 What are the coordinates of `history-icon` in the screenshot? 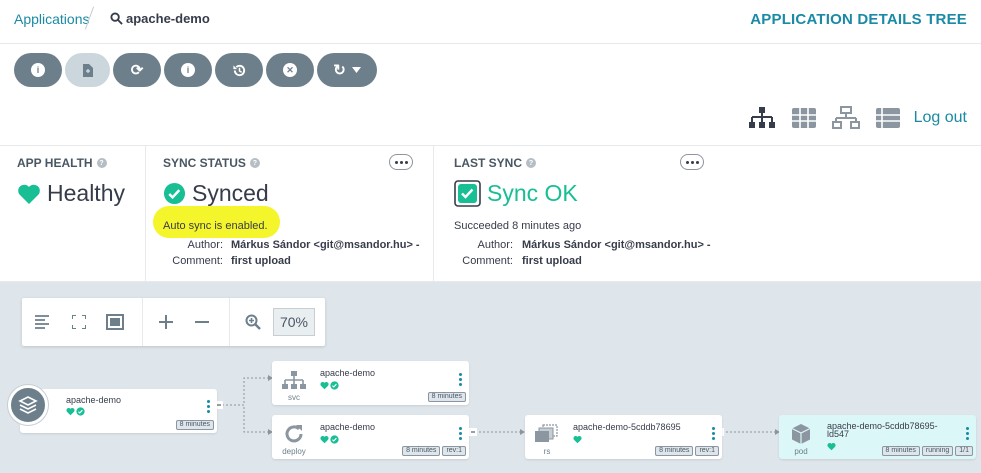 It's located at (238, 70).